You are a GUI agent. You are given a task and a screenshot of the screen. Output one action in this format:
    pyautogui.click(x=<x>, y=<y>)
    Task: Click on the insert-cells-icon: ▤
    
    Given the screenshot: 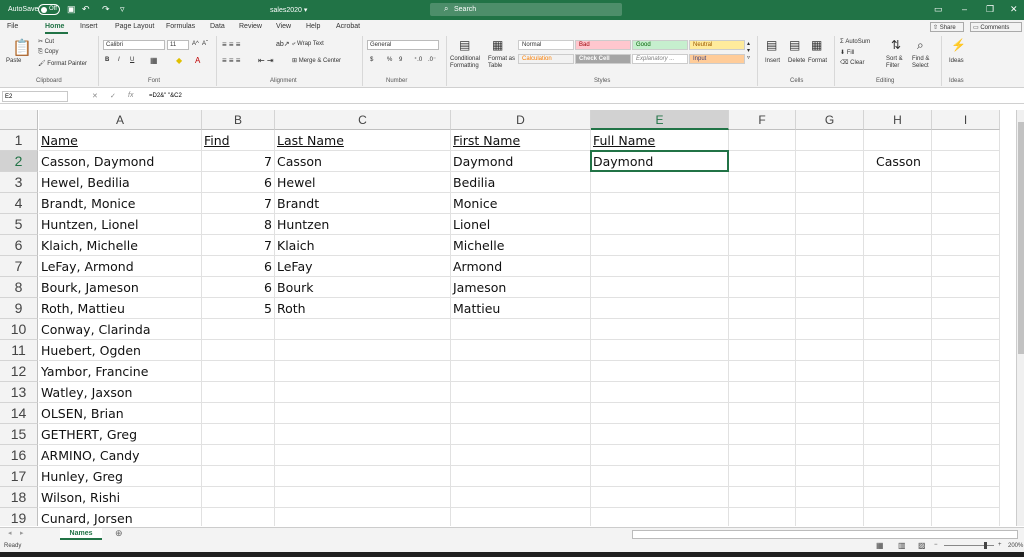 What is the action you would take?
    pyautogui.click(x=771, y=45)
    